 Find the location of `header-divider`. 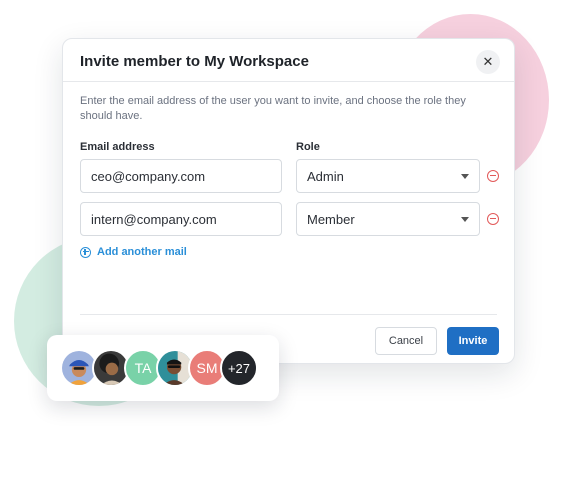

header-divider is located at coordinates (288, 81).